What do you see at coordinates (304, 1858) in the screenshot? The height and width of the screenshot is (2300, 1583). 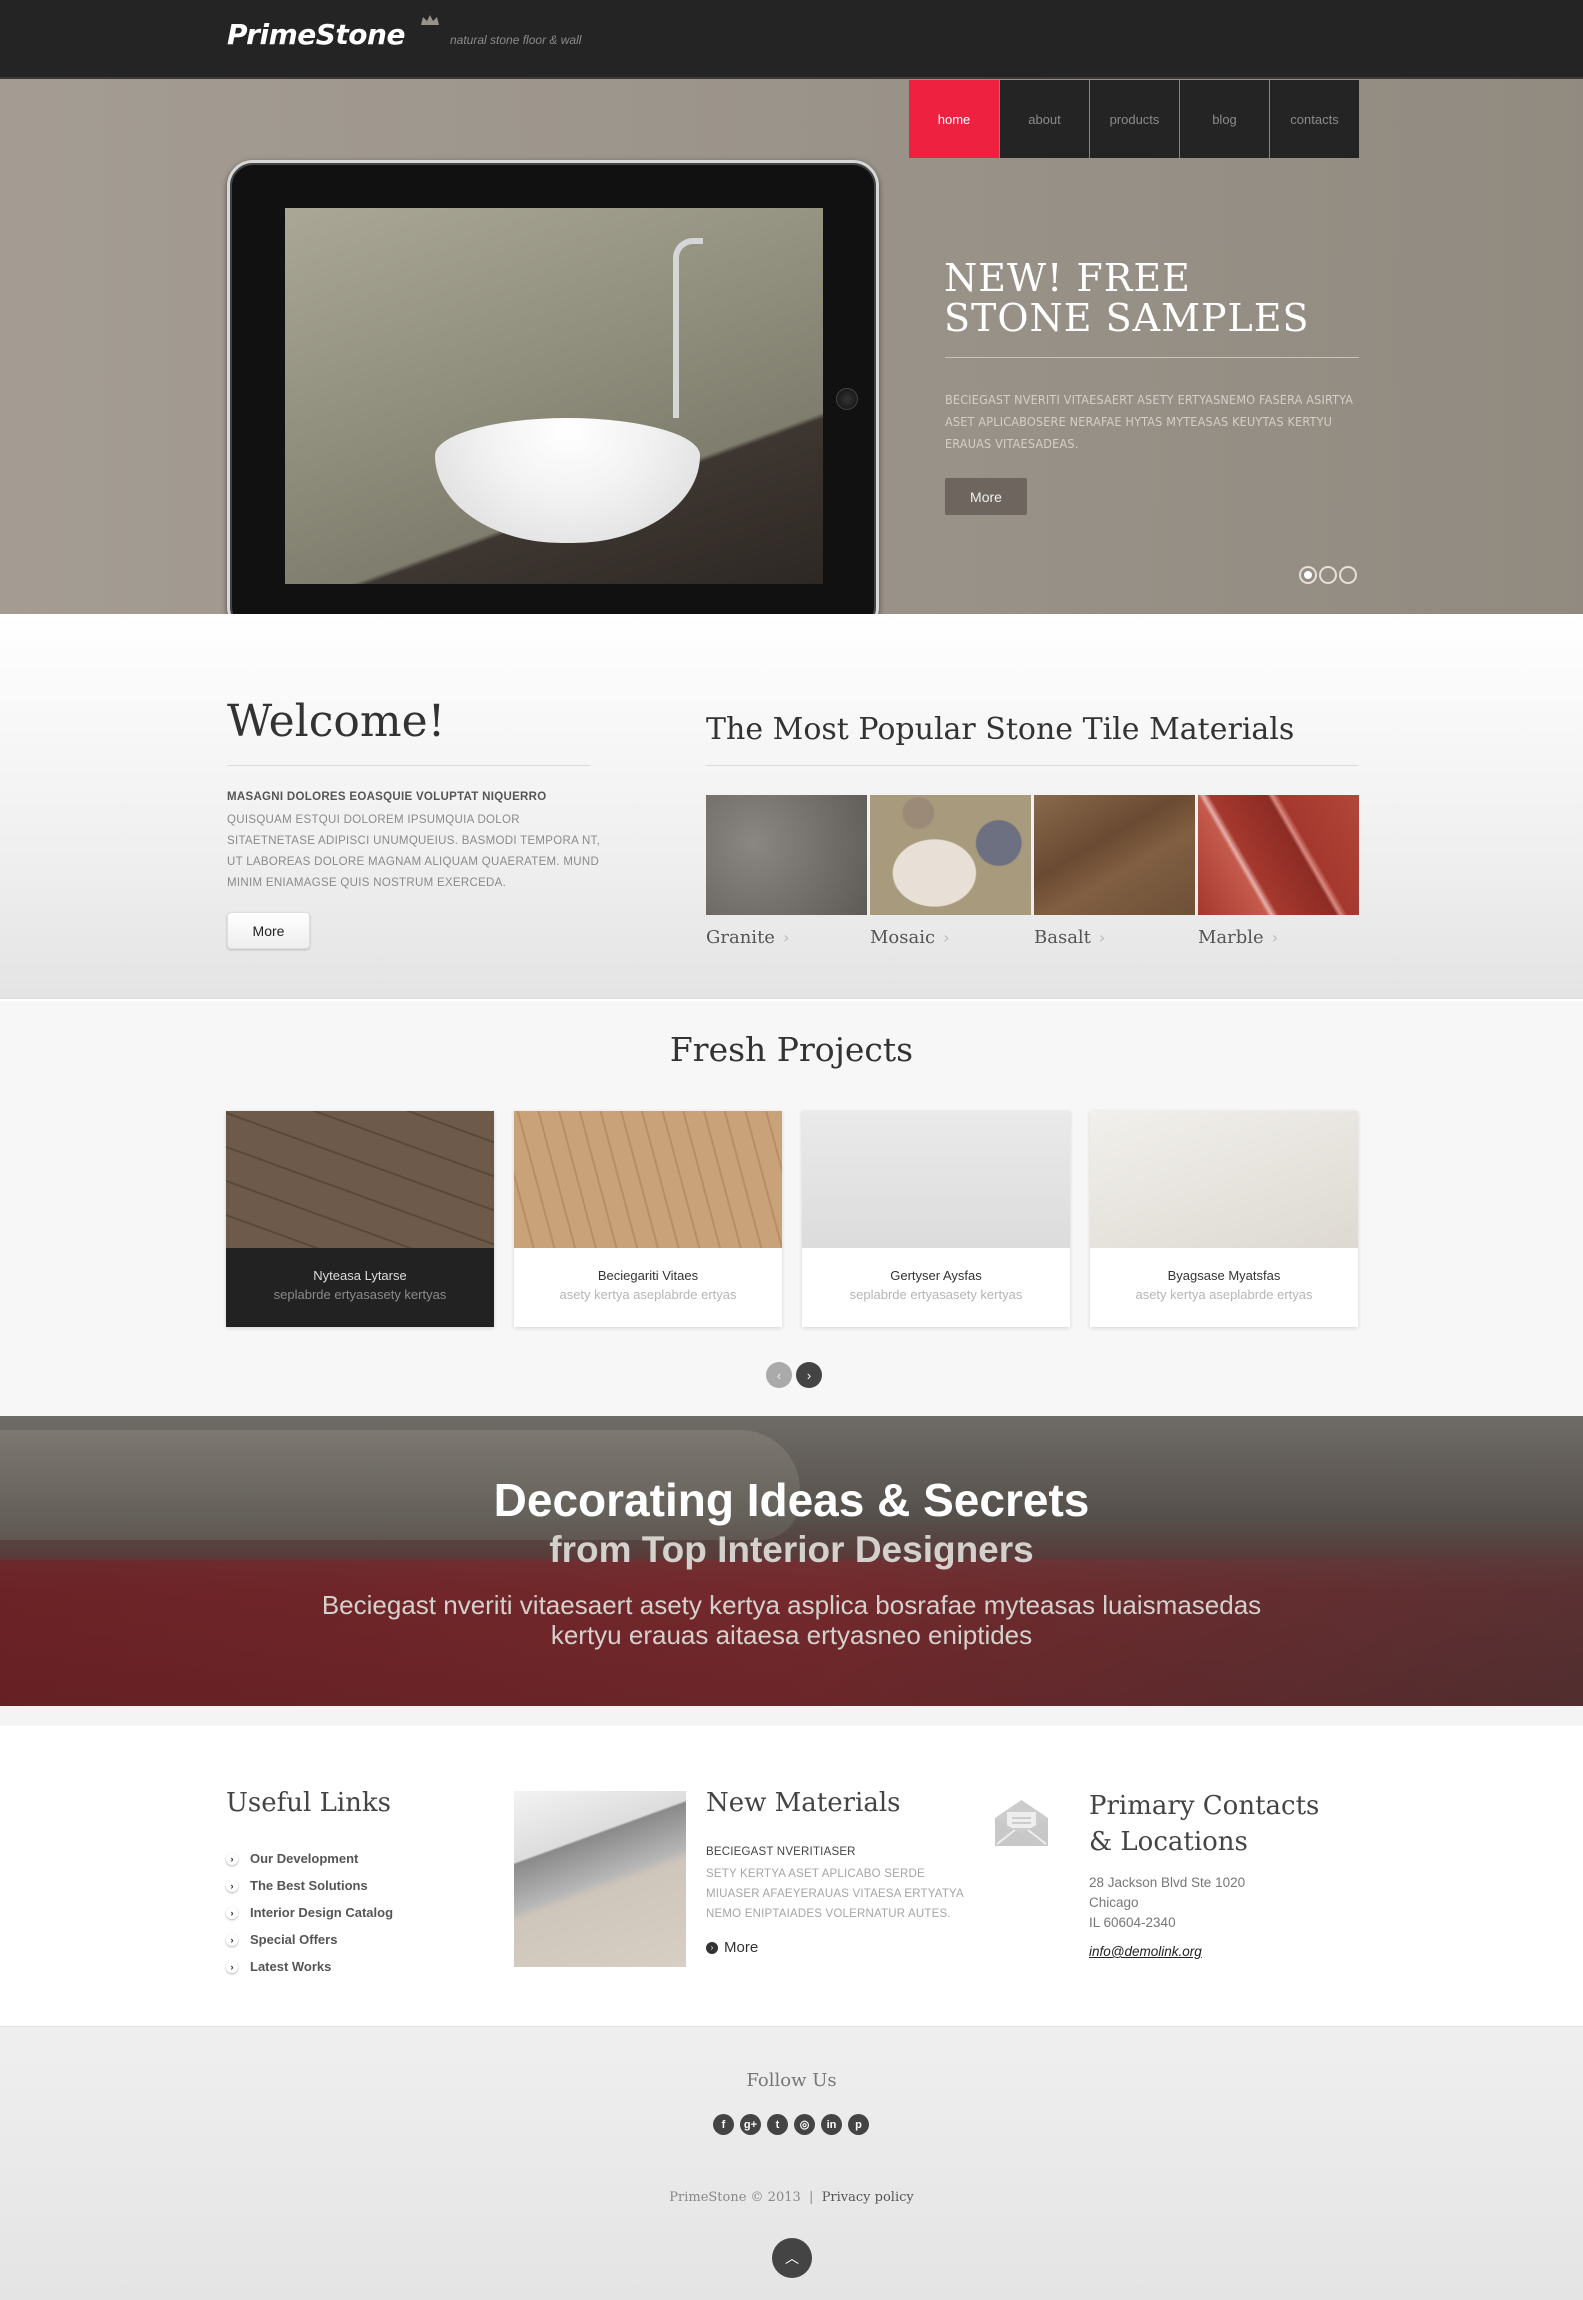 I see `link-label: Our Development` at bounding box center [304, 1858].